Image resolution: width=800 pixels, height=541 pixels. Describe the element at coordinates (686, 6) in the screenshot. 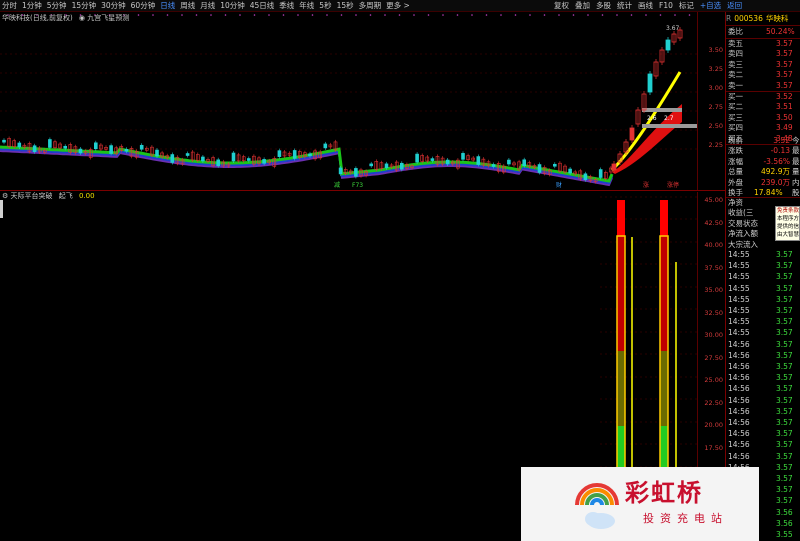

I see `tool-button: 标记` at that location.